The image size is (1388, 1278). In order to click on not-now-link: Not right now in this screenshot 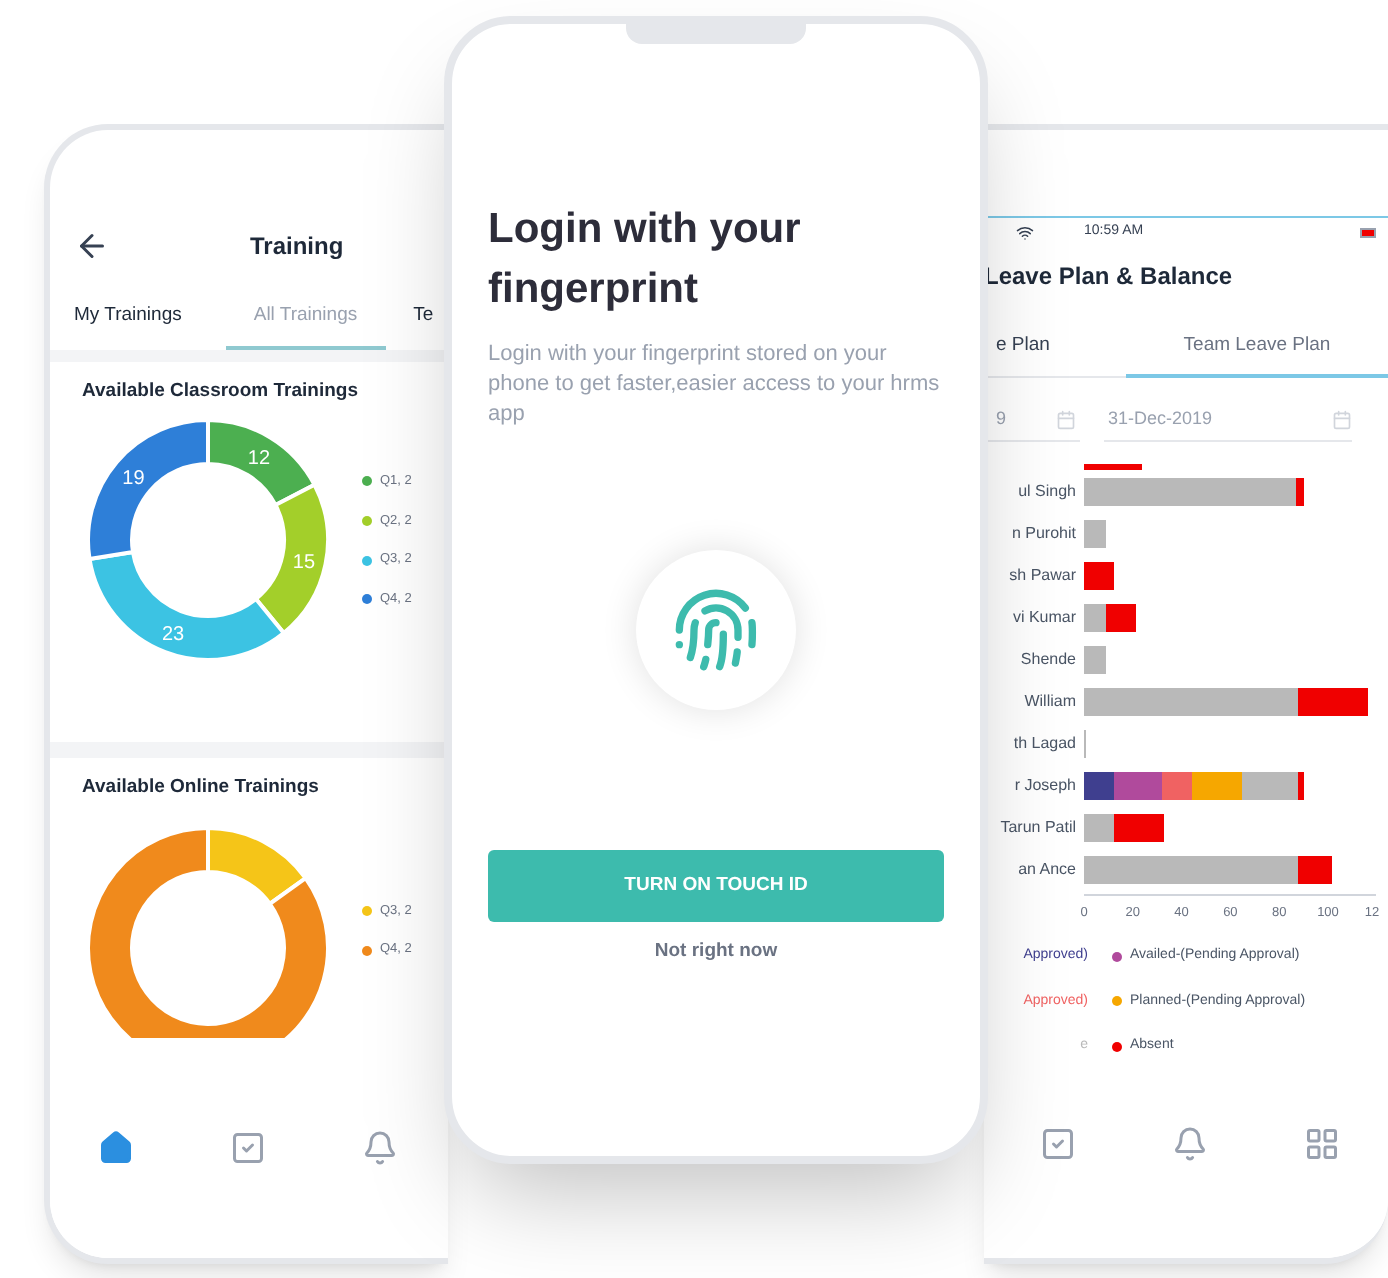, I will do `click(716, 952)`.